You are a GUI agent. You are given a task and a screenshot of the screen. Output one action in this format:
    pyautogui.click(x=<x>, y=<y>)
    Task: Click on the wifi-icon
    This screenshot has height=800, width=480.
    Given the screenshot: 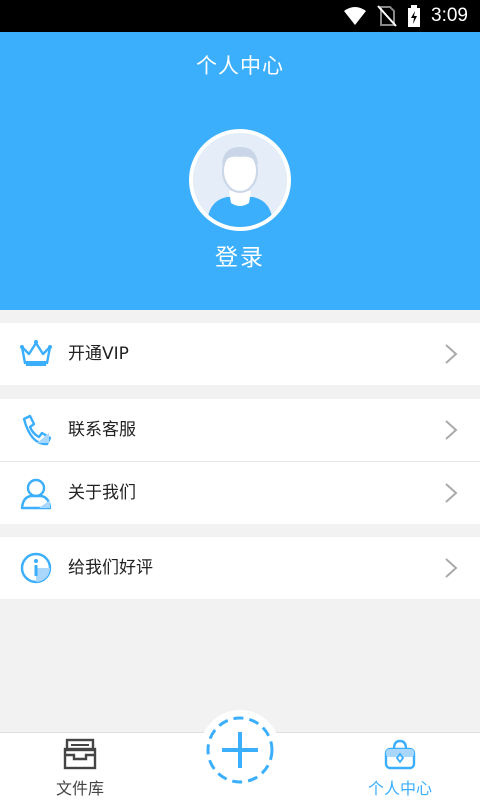 What is the action you would take?
    pyautogui.click(x=355, y=16)
    